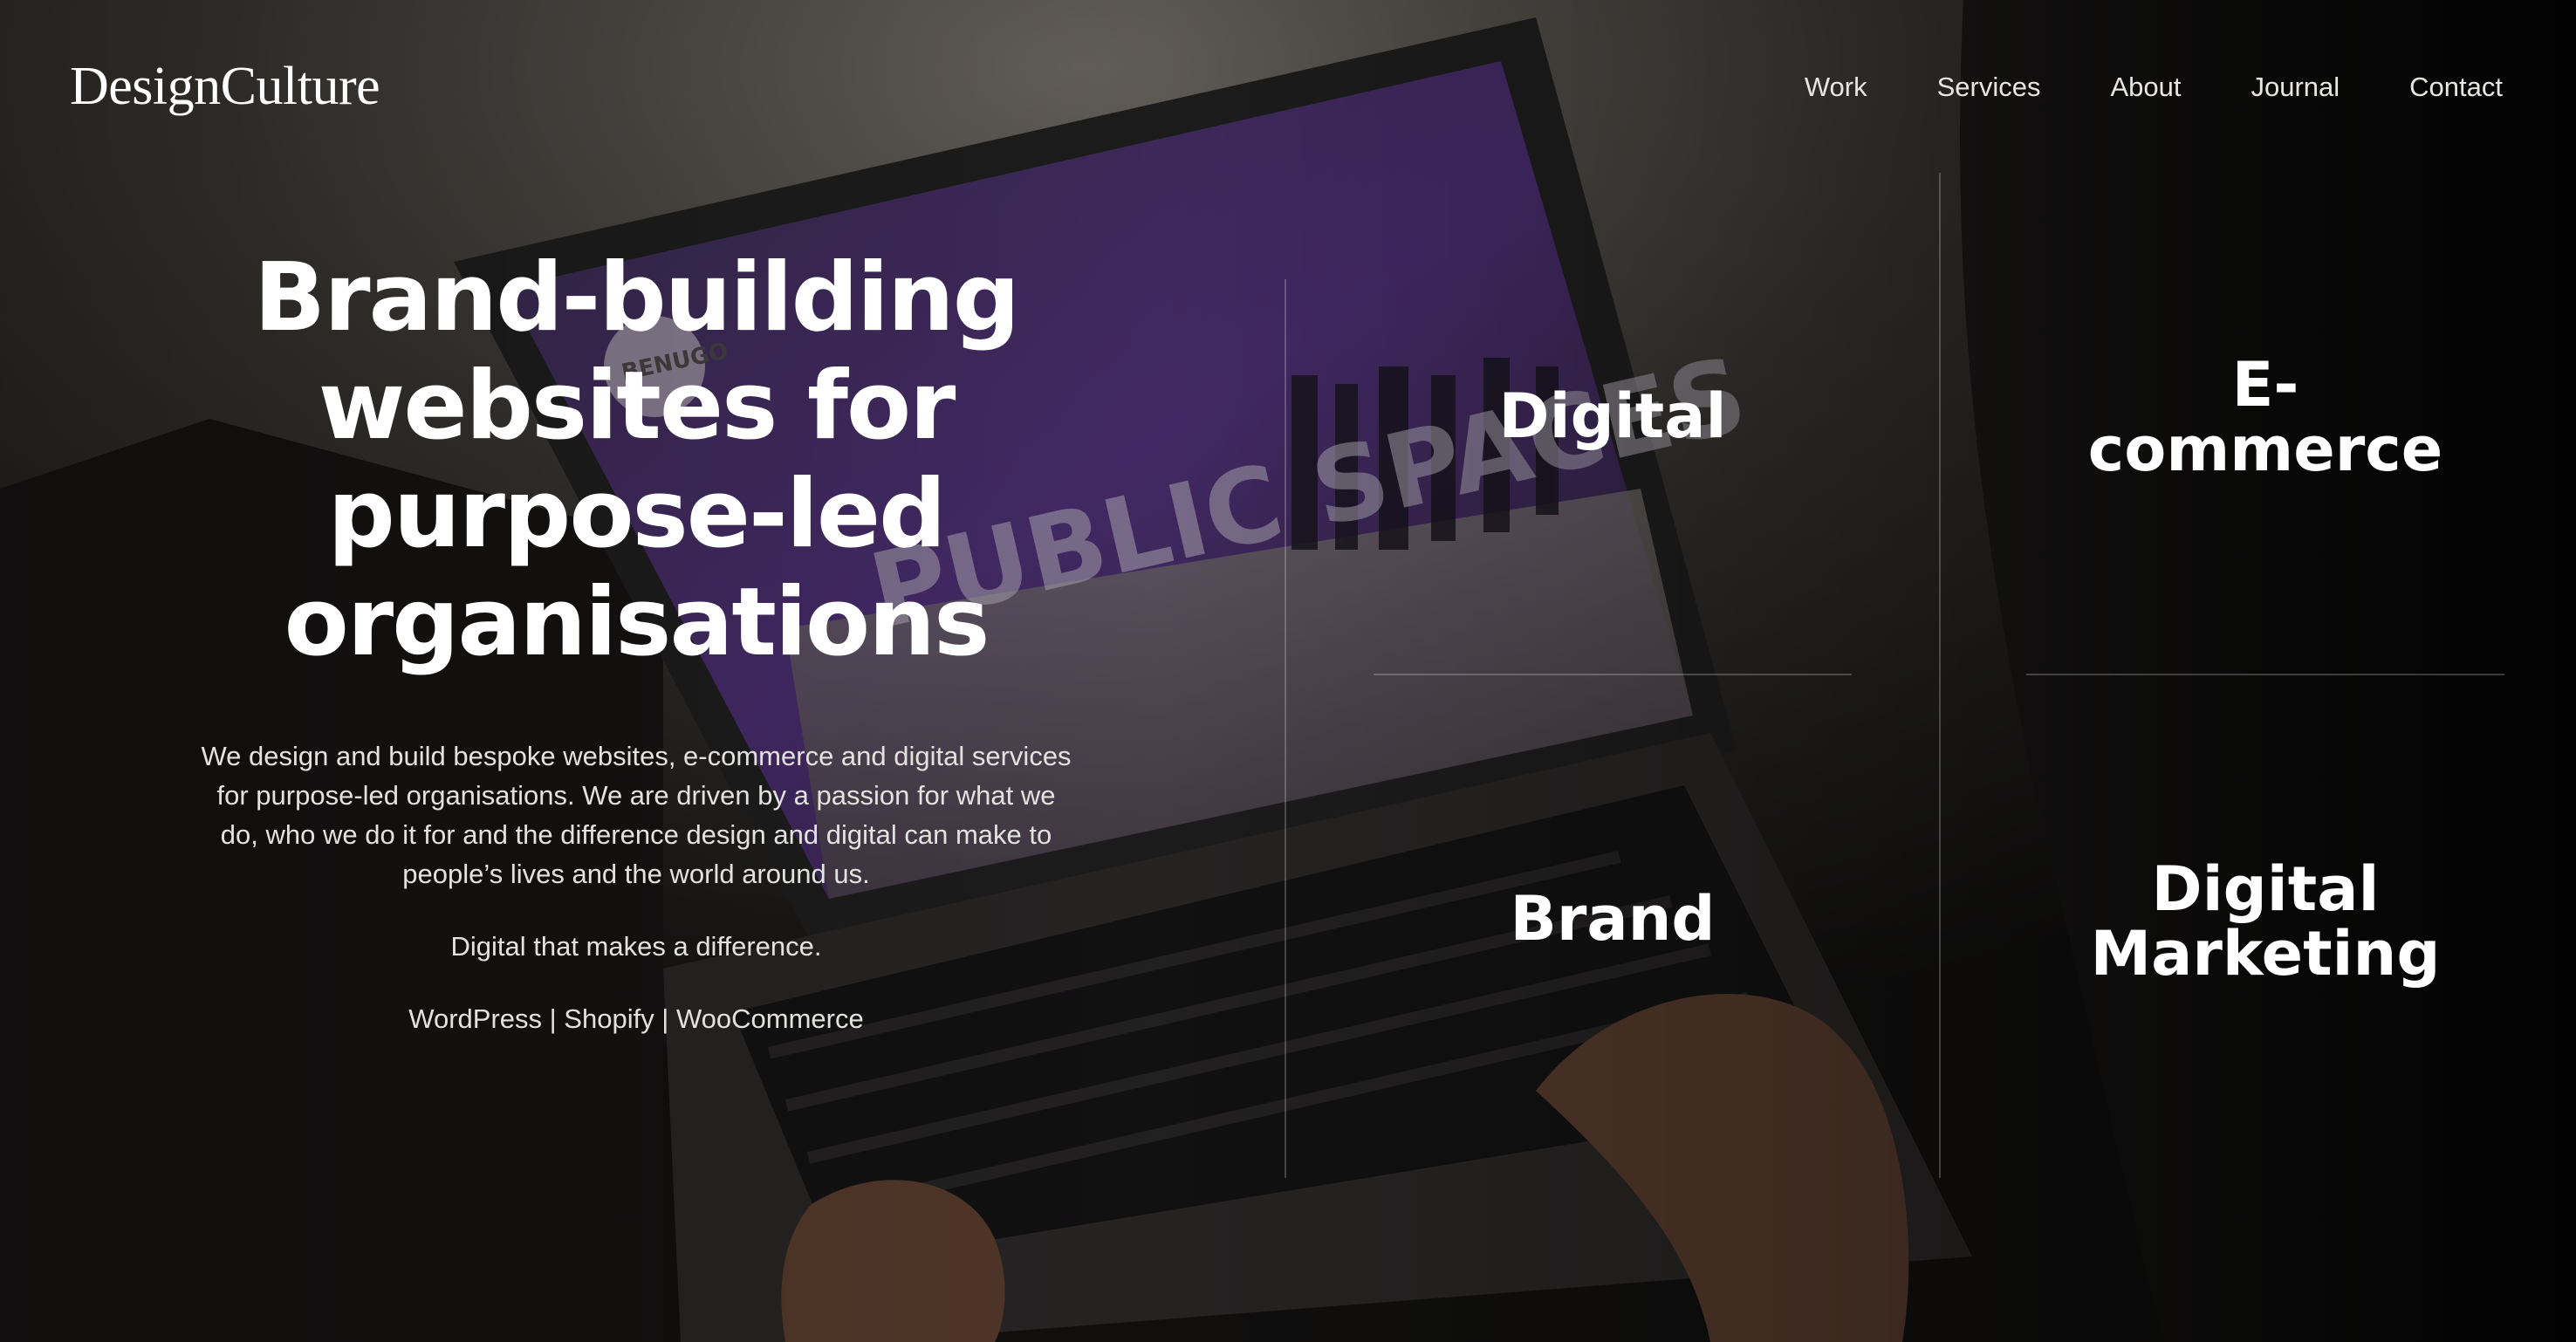  Describe the element at coordinates (637, 623) in the screenshot. I see `headline-line: organisations` at that location.